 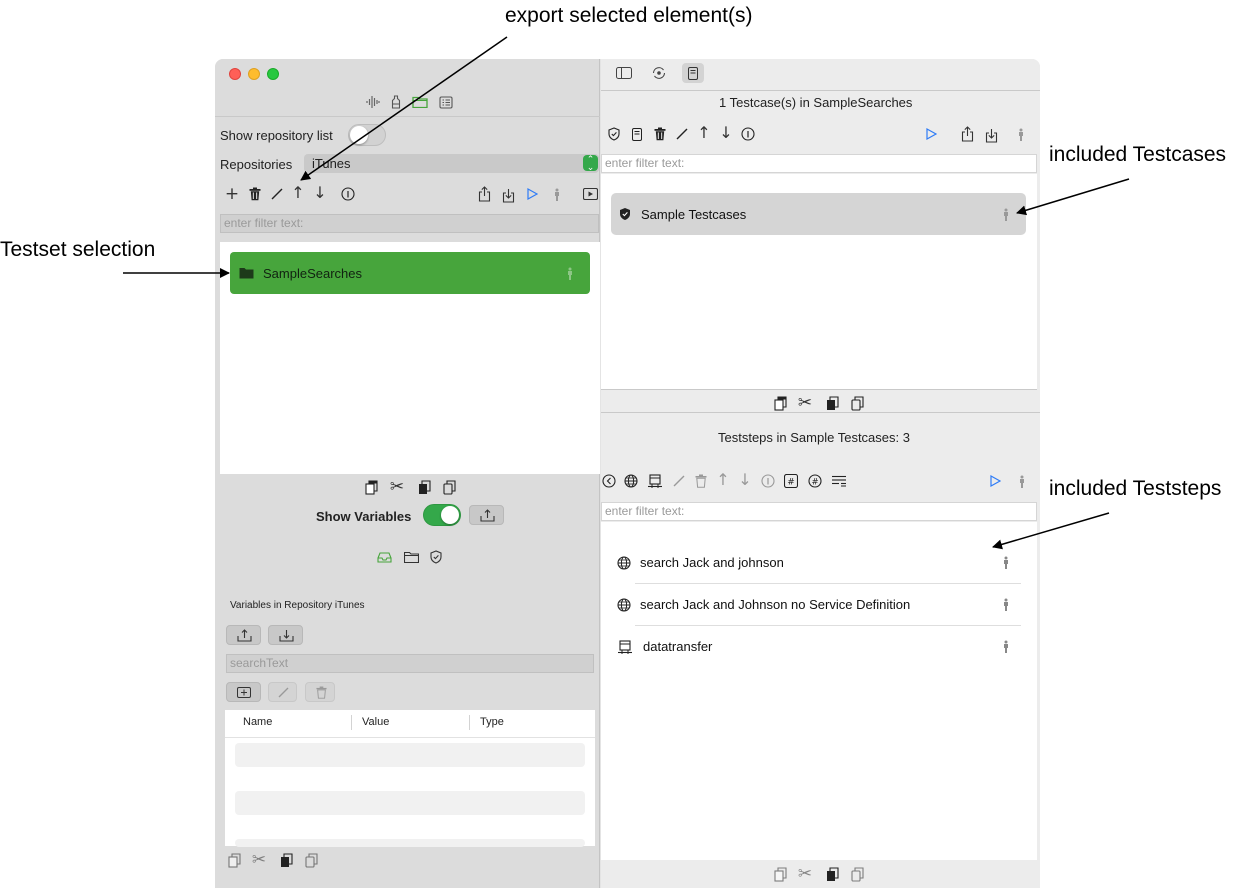 I want to click on export-variables-button, so click(x=486, y=515).